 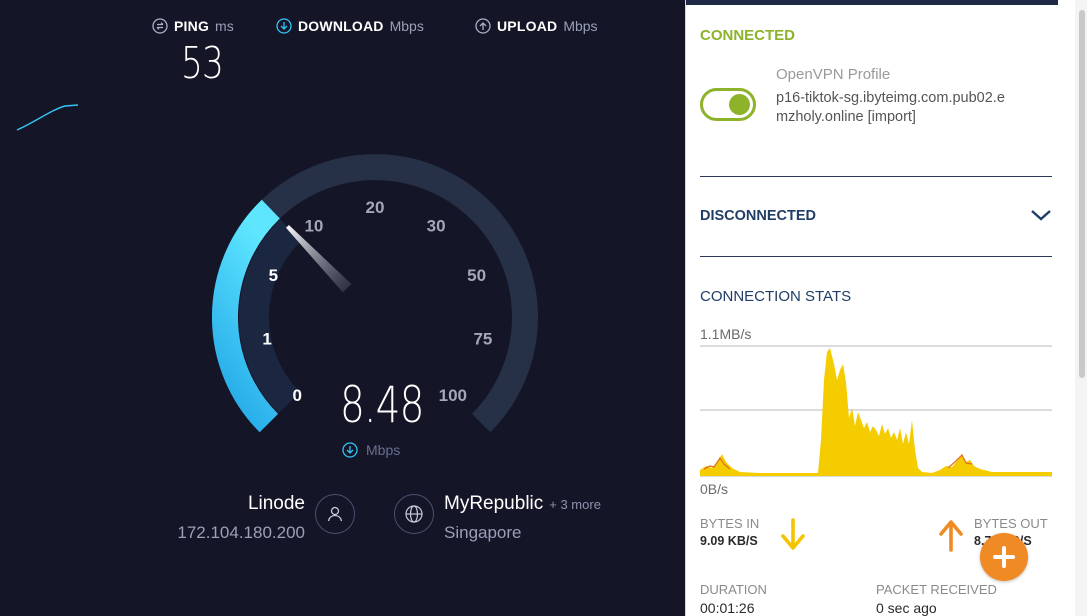 What do you see at coordinates (47, 117) in the screenshot?
I see `download-sparkline` at bounding box center [47, 117].